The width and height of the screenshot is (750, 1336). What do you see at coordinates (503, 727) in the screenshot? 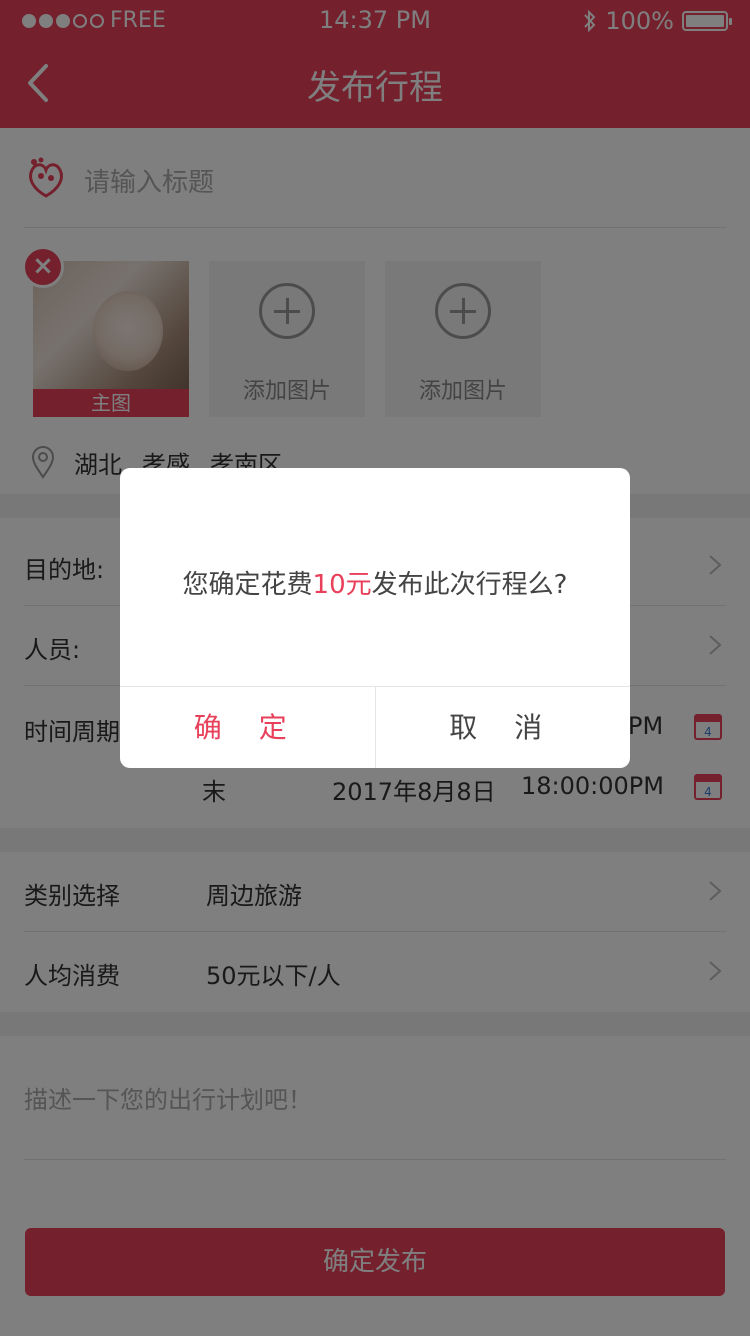
I see `cancel-button: 取 消` at bounding box center [503, 727].